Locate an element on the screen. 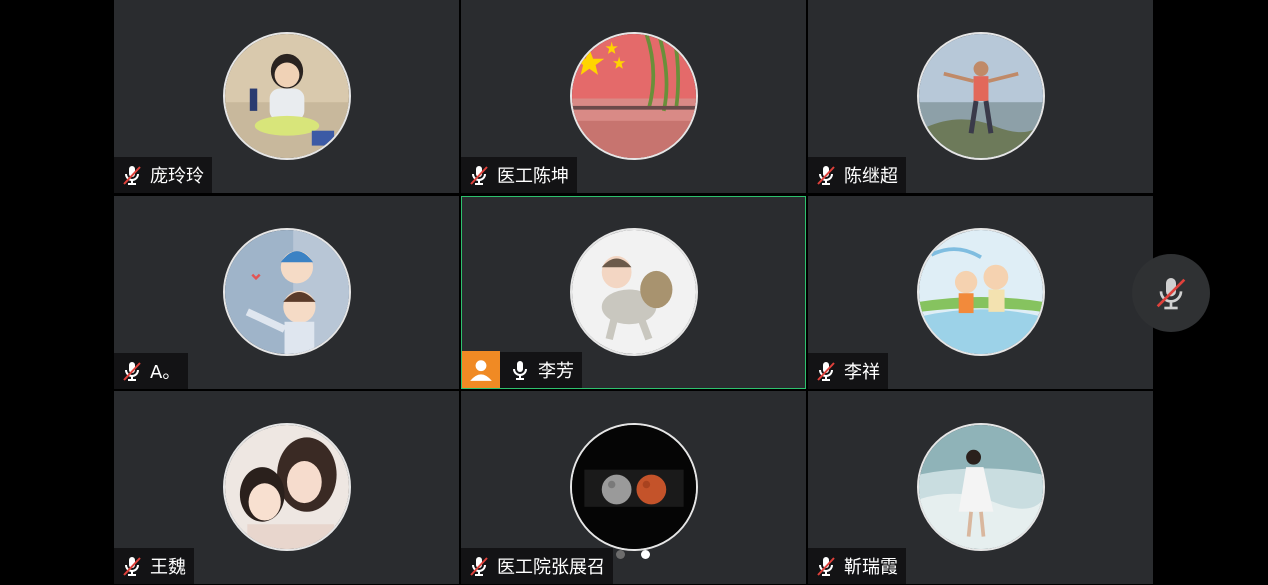 The height and width of the screenshot is (585, 1268). participant-tile: 李祥 is located at coordinates (980, 292).